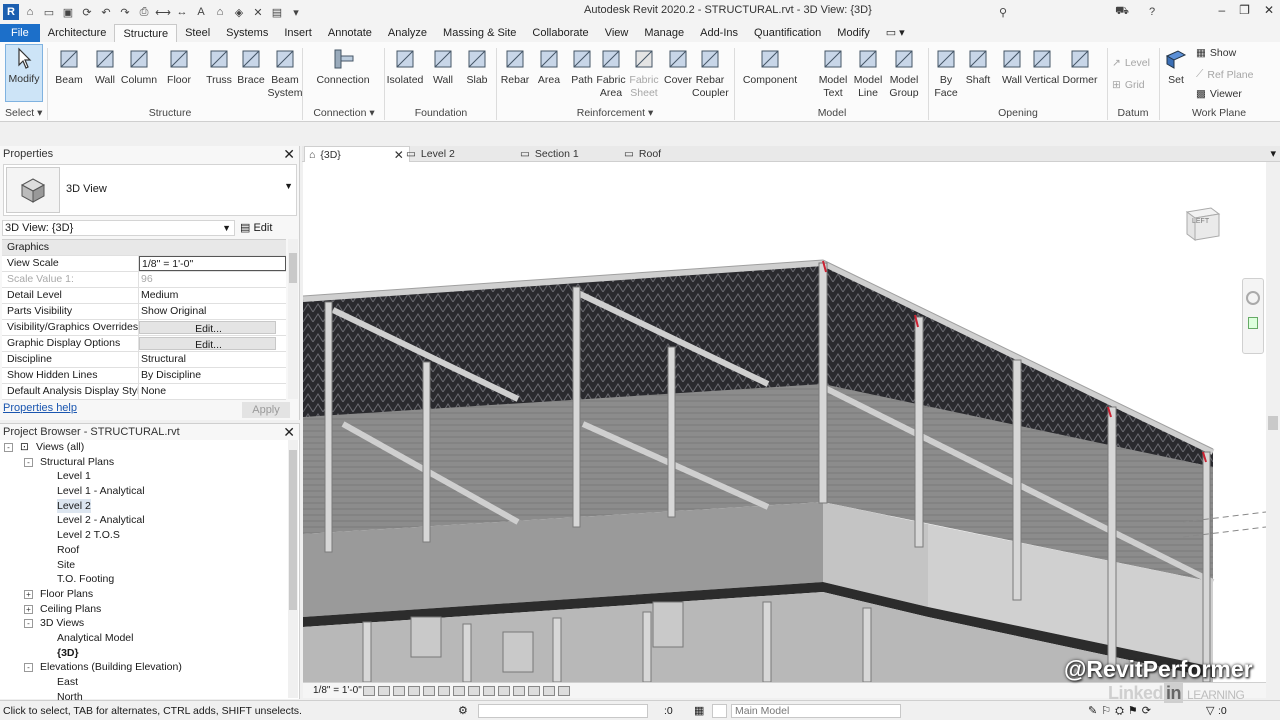 The width and height of the screenshot is (1280, 720). Describe the element at coordinates (144, 550) in the screenshot. I see `browser-item-roof: Roof` at that location.